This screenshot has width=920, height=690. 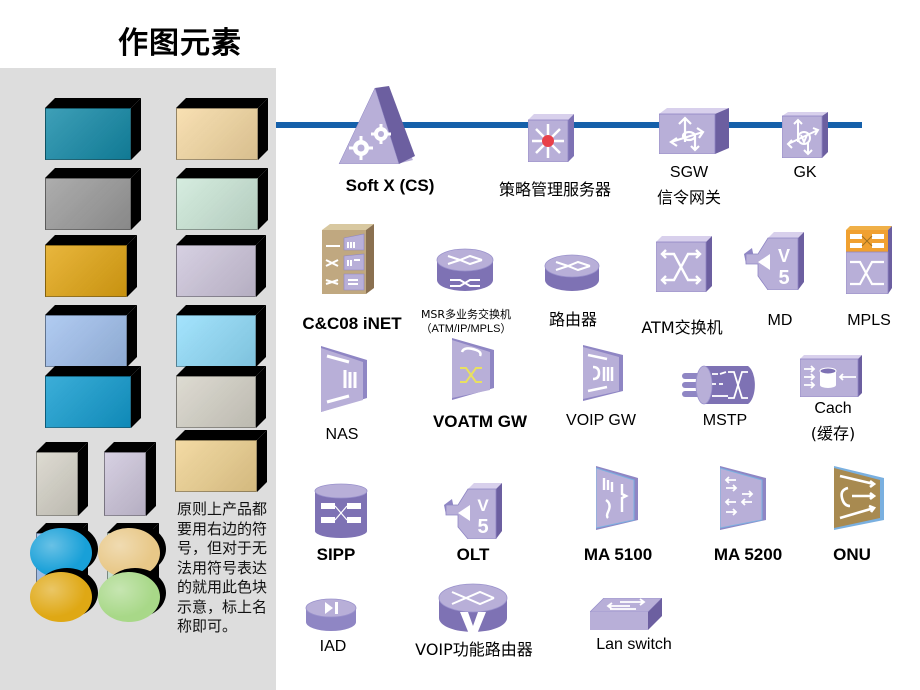 What do you see at coordinates (720, 385) in the screenshot?
I see `mstp-icon` at bounding box center [720, 385].